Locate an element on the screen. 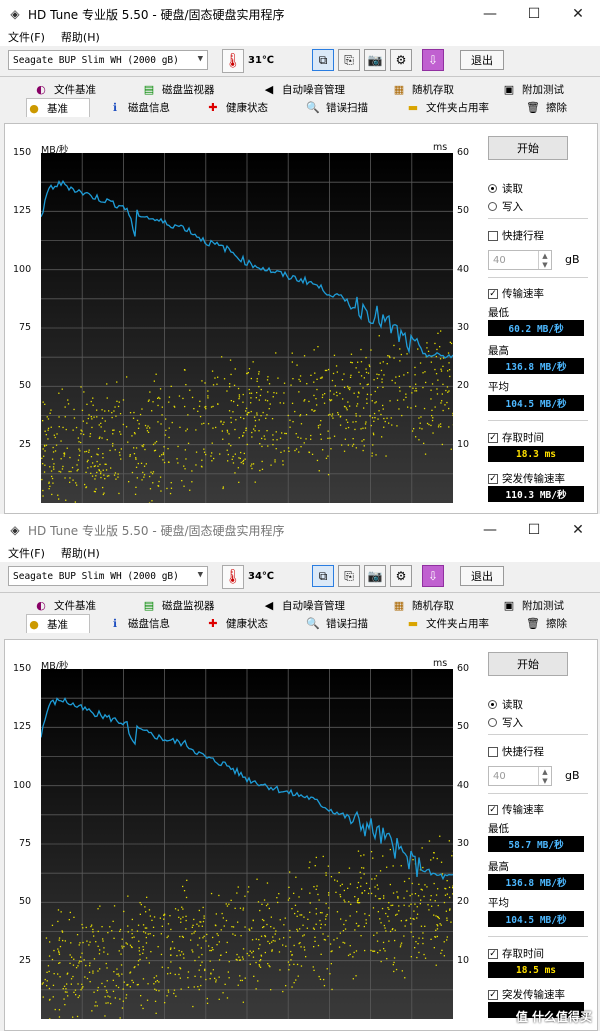  menu-bar: 文件(F) 帮助(H) is located at coordinates (300, 553).